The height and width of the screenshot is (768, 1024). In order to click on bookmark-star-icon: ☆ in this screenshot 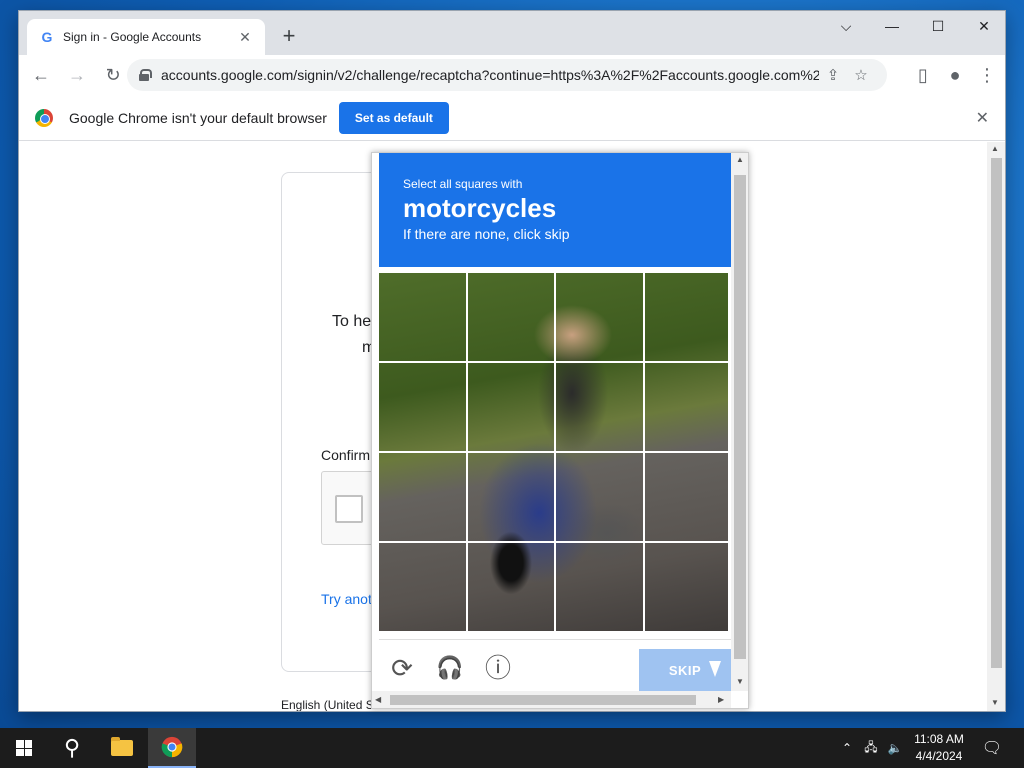, I will do `click(861, 75)`.